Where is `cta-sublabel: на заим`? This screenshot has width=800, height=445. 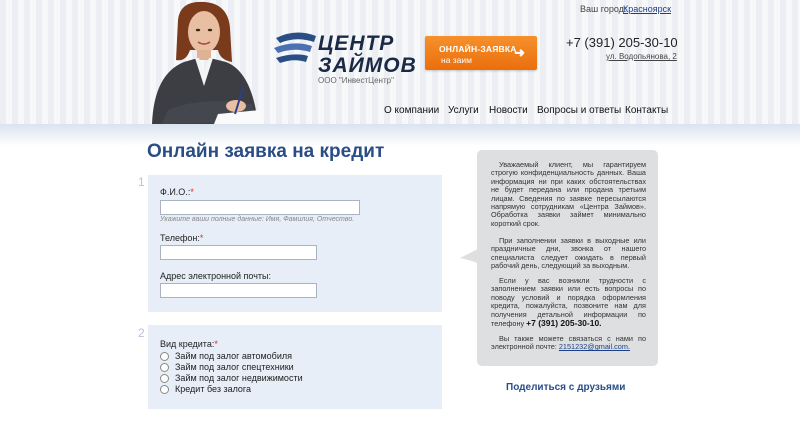
cta-sublabel: на заим is located at coordinates (456, 60).